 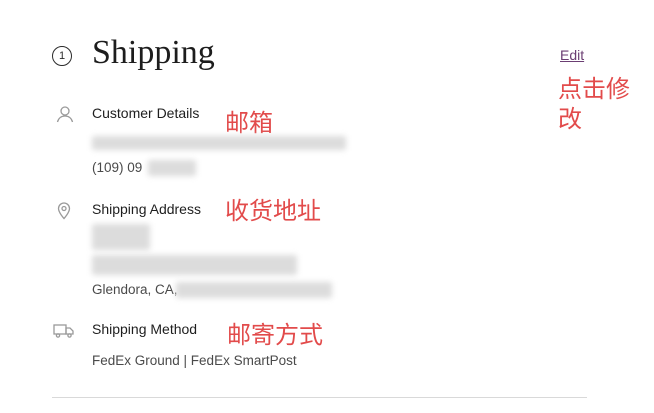 What do you see at coordinates (135, 289) in the screenshot?
I see `address-city-line: Glendora, CA,` at bounding box center [135, 289].